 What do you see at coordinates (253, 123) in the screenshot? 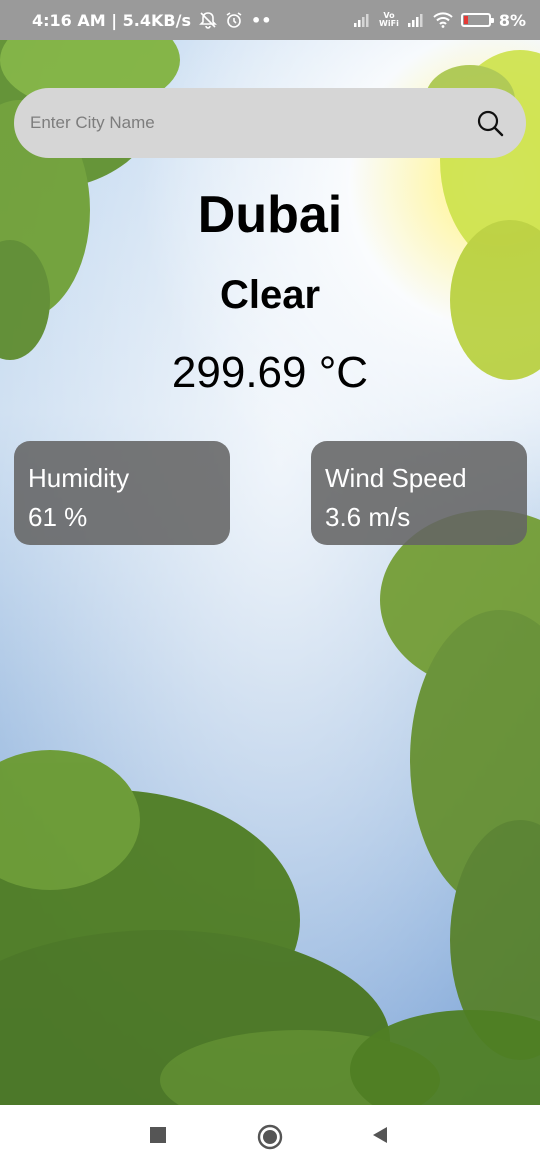
I see `city-search-input` at bounding box center [253, 123].